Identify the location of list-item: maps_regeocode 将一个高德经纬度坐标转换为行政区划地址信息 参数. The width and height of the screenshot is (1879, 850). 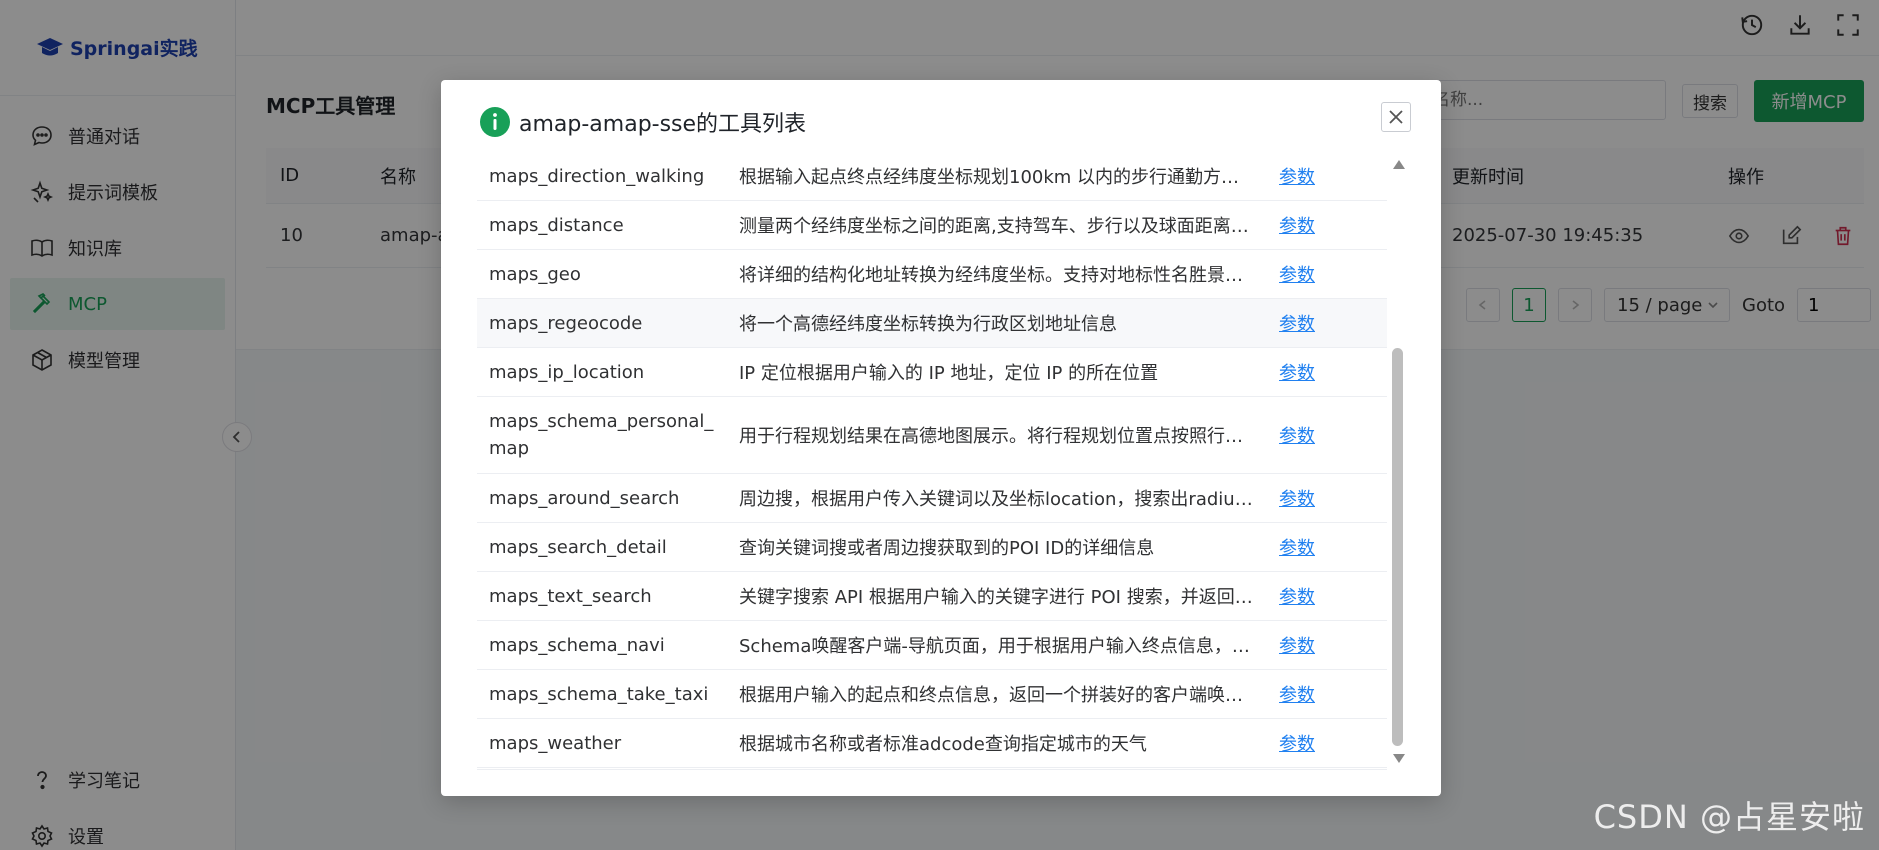
(932, 323).